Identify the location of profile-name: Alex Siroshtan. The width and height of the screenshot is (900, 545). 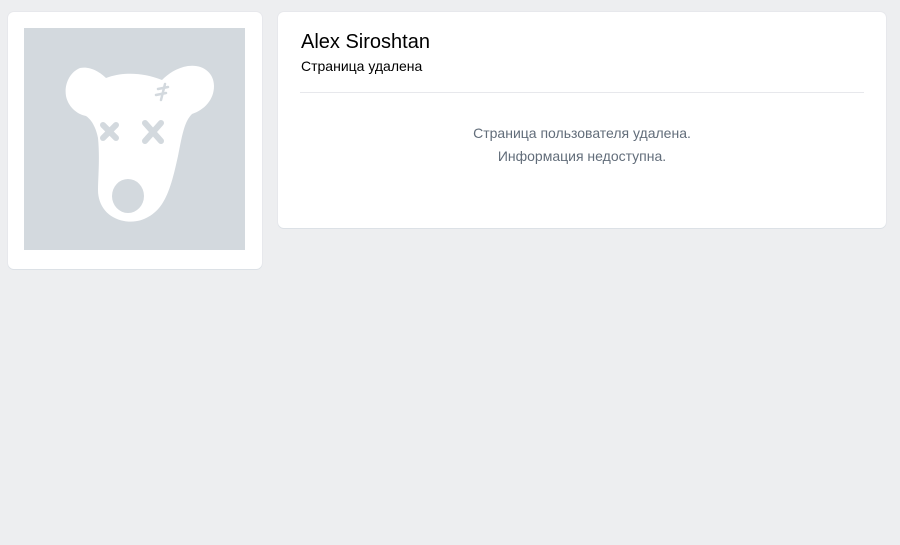
(365, 42).